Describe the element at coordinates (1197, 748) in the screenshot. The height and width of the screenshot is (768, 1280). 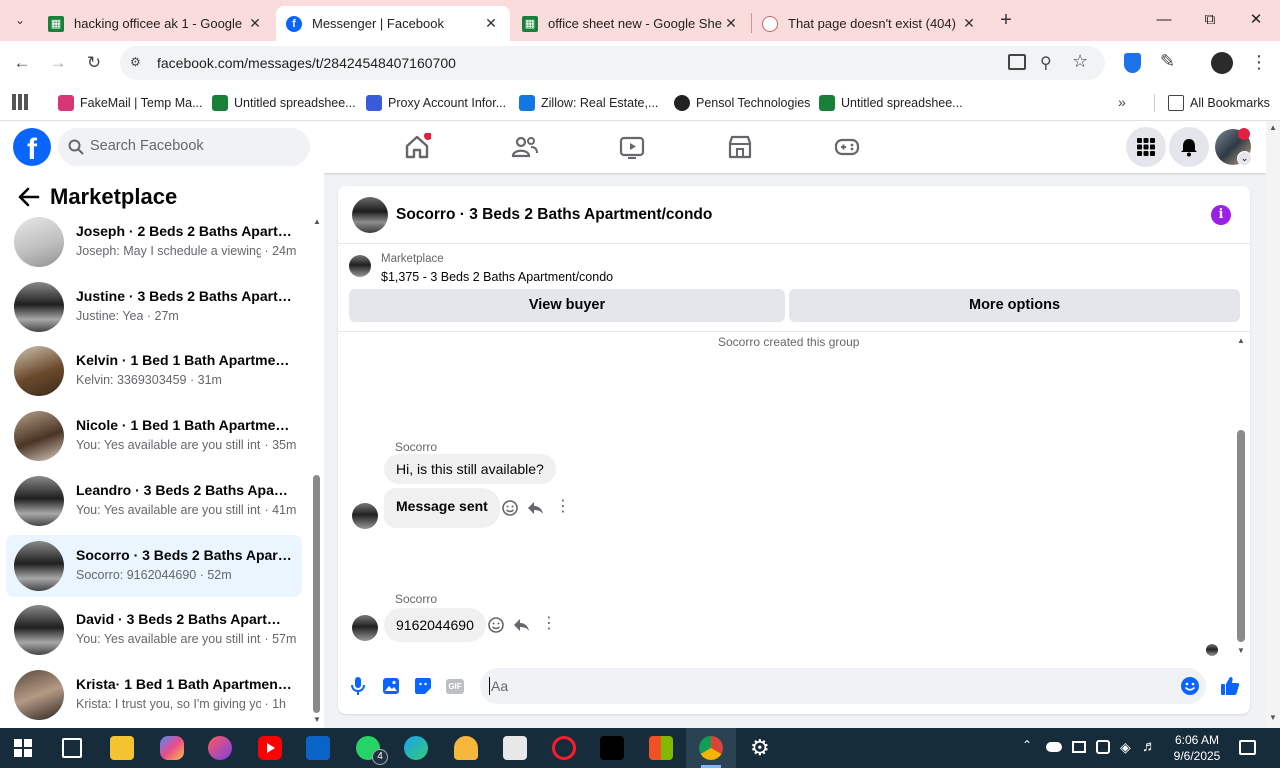
I see `system-clock: 6:06 AM 9/6/2025` at that location.